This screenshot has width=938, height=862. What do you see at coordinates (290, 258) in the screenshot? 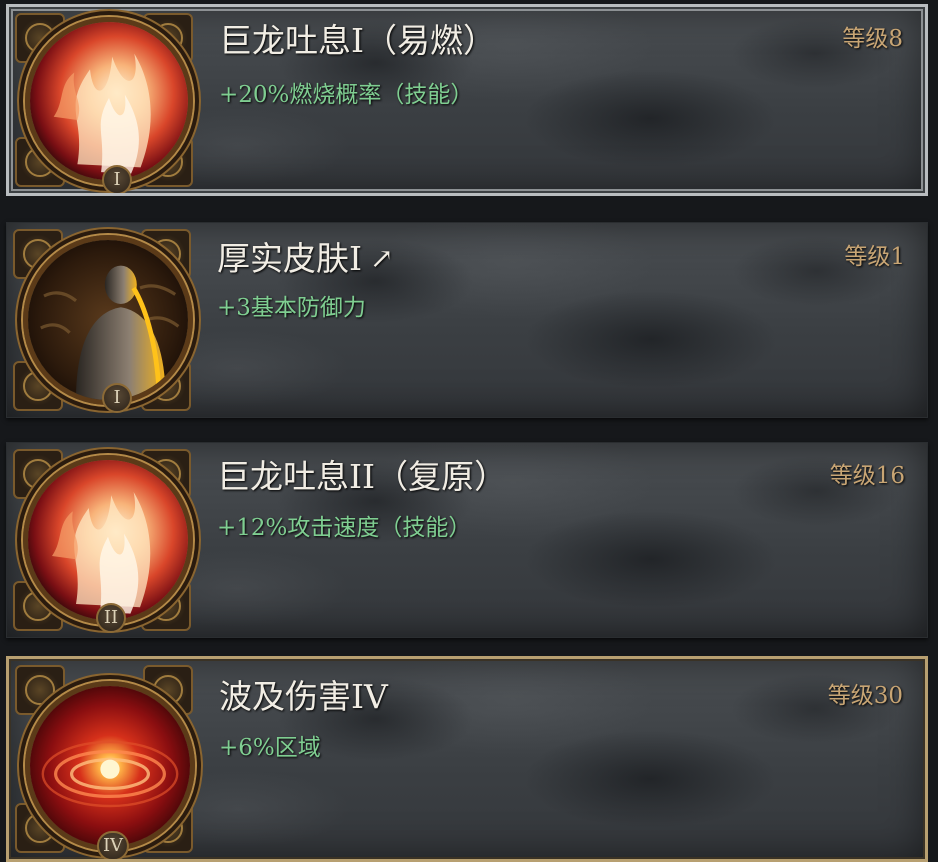
I see `skill-title-text: 厚实皮肤I` at bounding box center [290, 258].